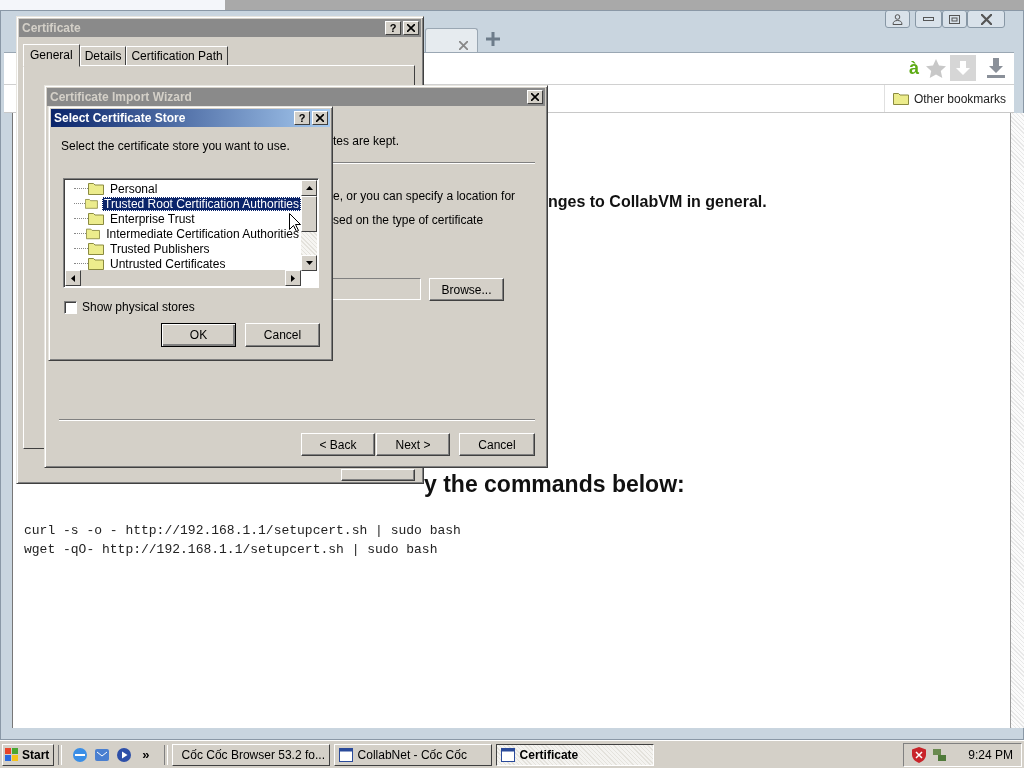 The width and height of the screenshot is (1024, 768). Describe the element at coordinates (990, 754) in the screenshot. I see `clock: 9:24 PM` at that location.